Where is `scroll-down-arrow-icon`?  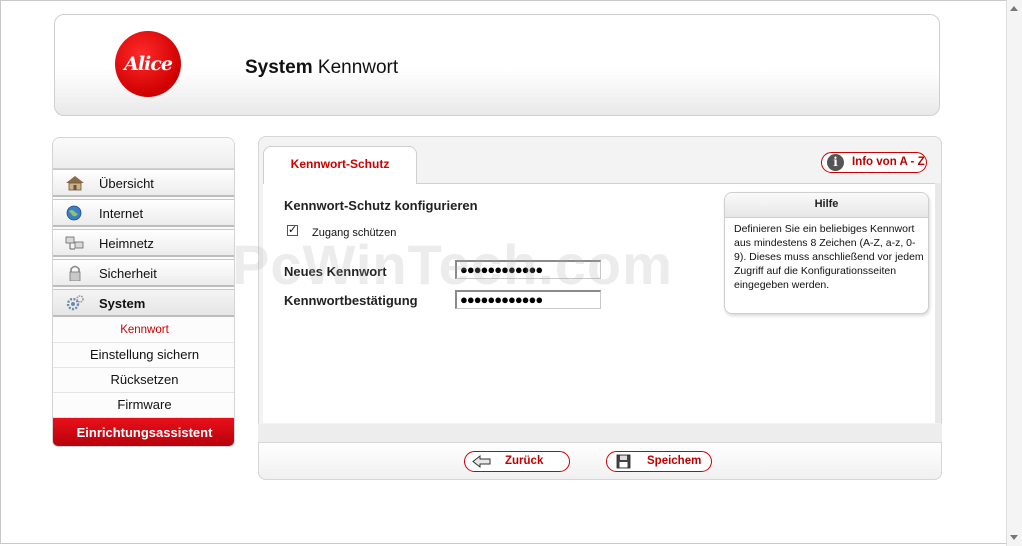 scroll-down-arrow-icon is located at coordinates (1014, 537).